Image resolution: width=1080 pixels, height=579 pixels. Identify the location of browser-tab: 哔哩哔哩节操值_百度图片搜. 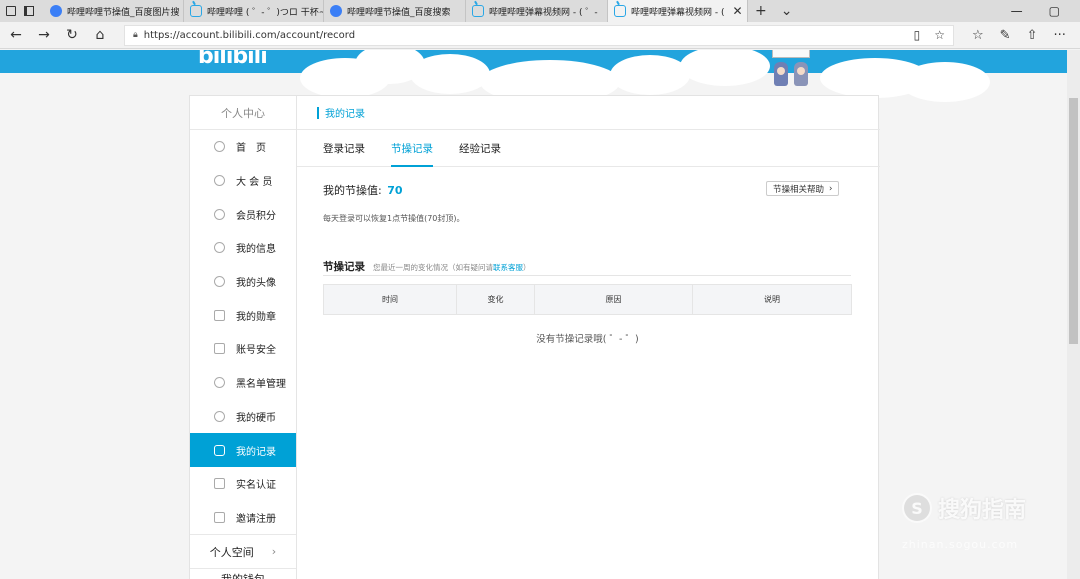
(114, 11).